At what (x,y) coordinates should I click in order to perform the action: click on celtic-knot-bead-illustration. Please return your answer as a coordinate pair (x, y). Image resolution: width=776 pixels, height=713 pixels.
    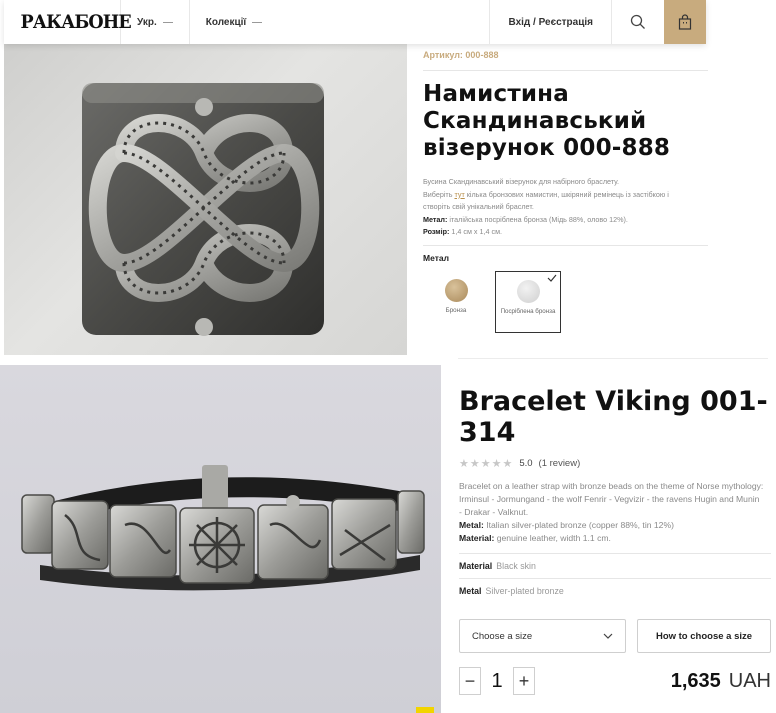
    Looking at the image, I should click on (203, 209).